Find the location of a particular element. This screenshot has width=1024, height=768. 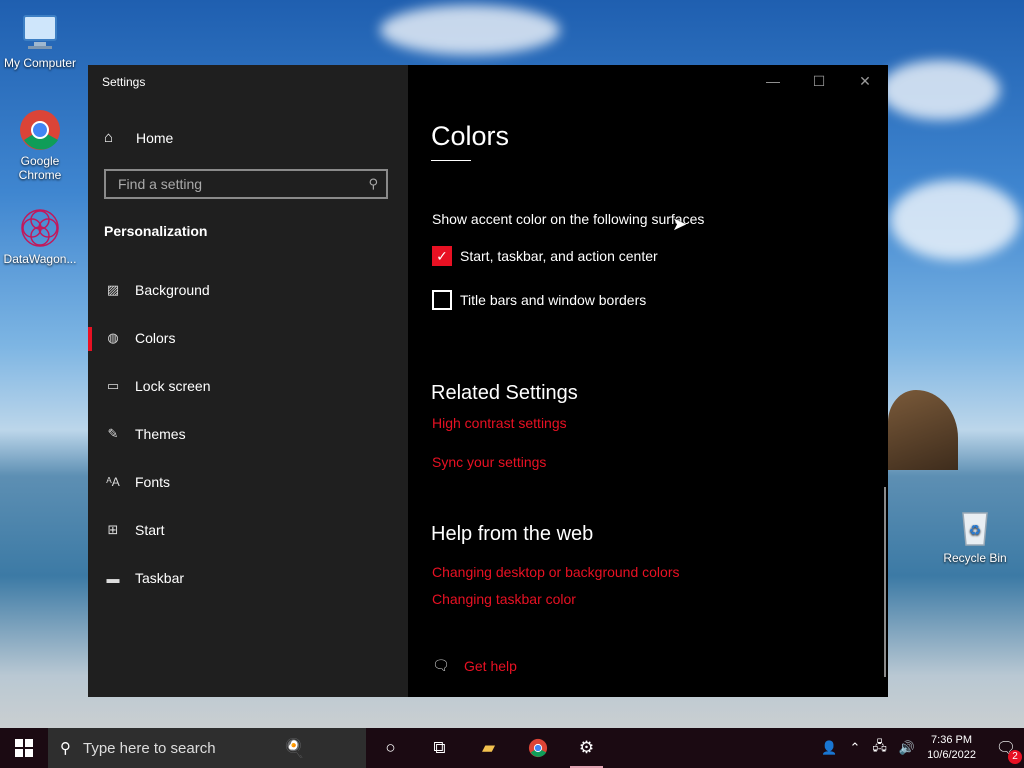

sidebar-item-start: ⊞ Start is located at coordinates (248, 530).